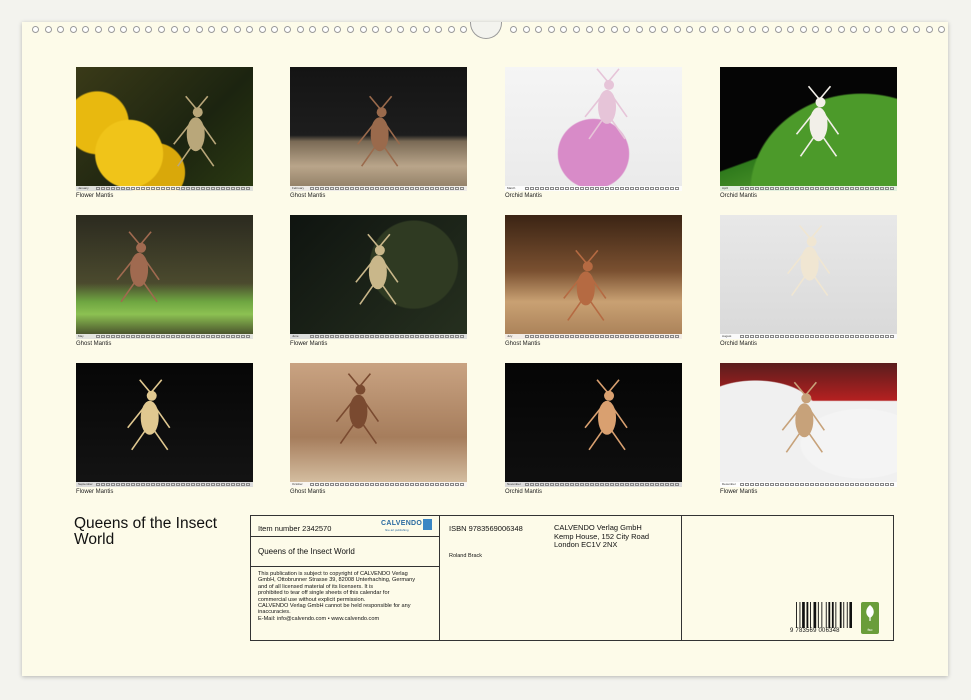  Describe the element at coordinates (514, 484) in the screenshot. I see `month-name: November` at that location.